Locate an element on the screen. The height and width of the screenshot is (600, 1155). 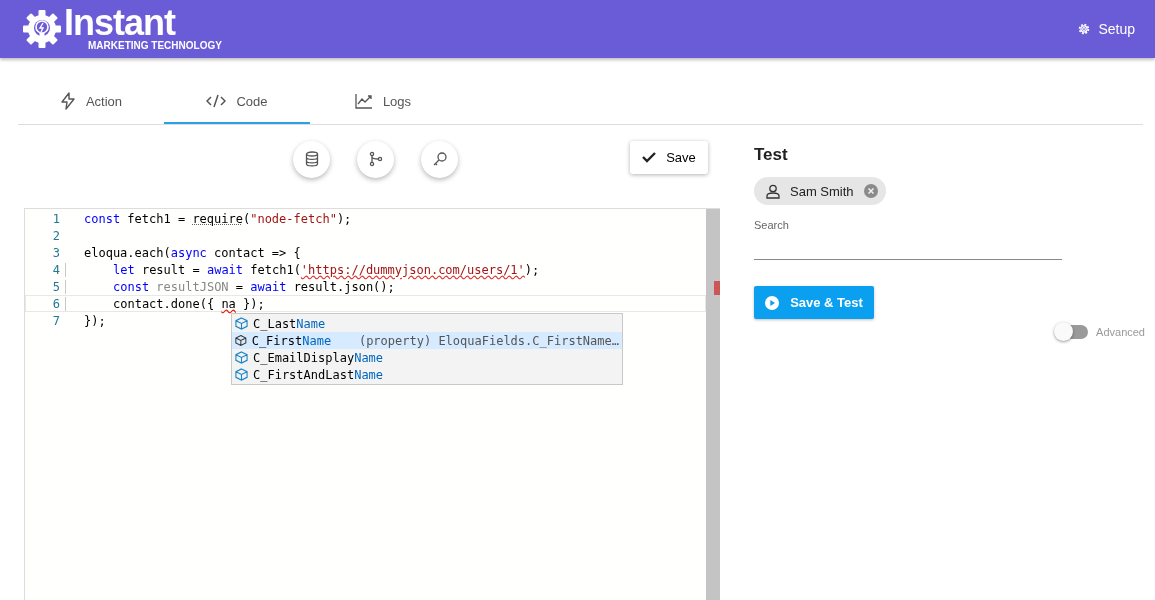
line-number: 6 is located at coordinates (55, 303).